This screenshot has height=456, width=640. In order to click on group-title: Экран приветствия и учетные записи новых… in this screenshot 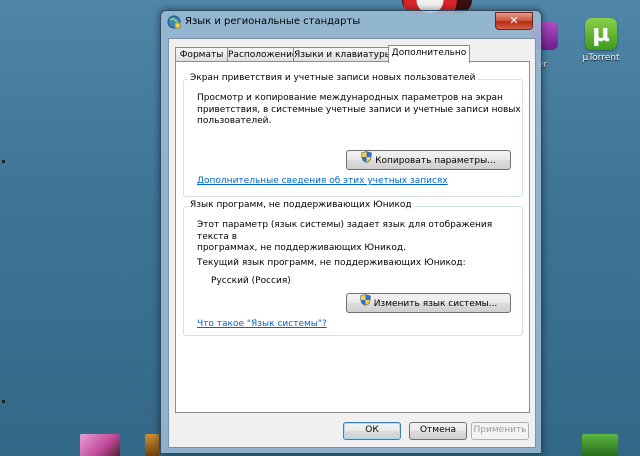, I will do `click(333, 78)`.